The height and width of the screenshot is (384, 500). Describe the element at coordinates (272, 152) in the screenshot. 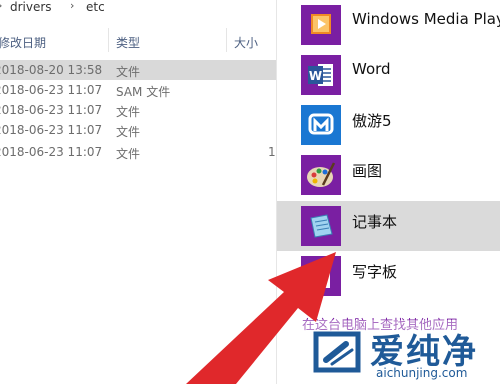

I see `file-size: 1` at that location.